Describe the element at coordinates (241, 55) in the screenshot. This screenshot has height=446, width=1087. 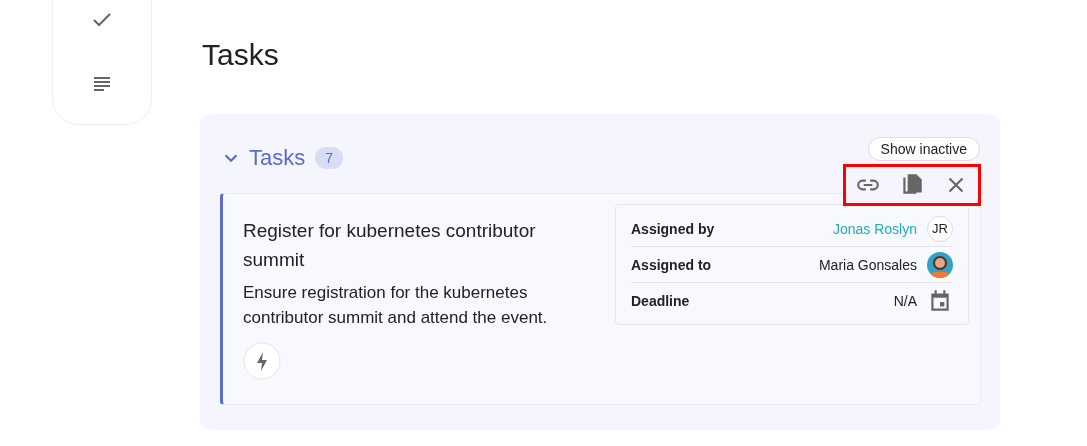
I see `page-title: Tasks` at that location.